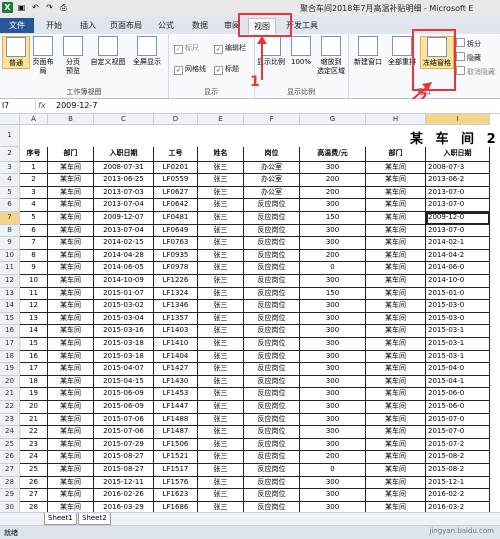 The height and width of the screenshot is (539, 500). Describe the element at coordinates (458, 256) in the screenshot. I see `table-cell: 2014-04-2` at that location.